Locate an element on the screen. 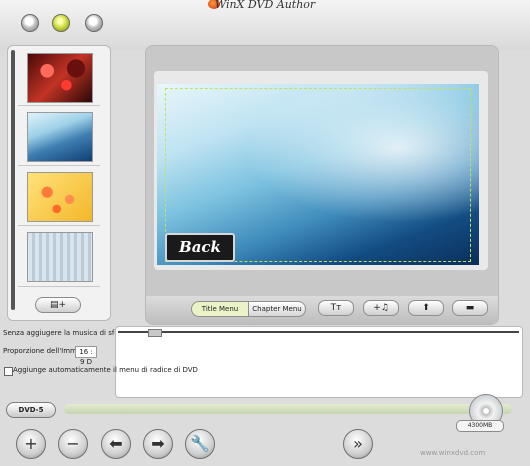 The width and height of the screenshot is (530, 466). minimize-window-button is located at coordinates (61, 23).